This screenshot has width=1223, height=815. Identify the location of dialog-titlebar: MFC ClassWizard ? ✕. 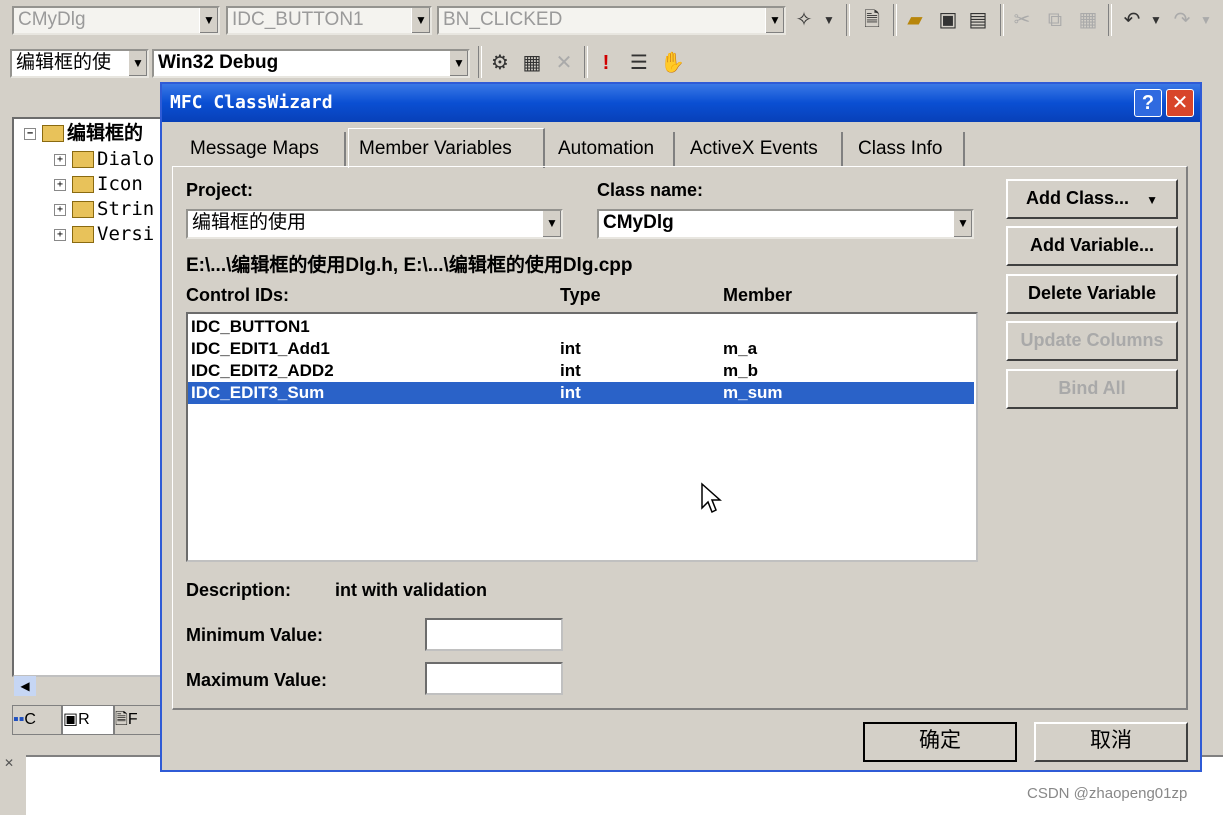
(681, 103).